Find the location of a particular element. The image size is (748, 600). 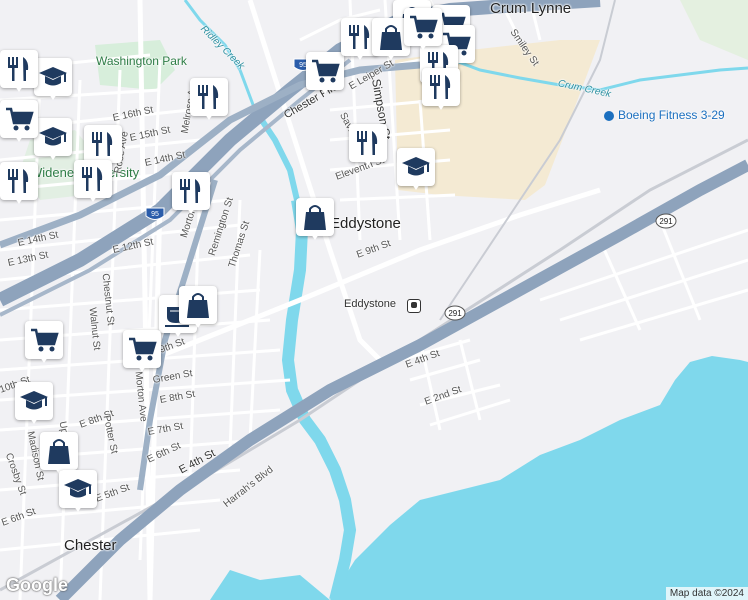

train-station-icon is located at coordinates (414, 306).